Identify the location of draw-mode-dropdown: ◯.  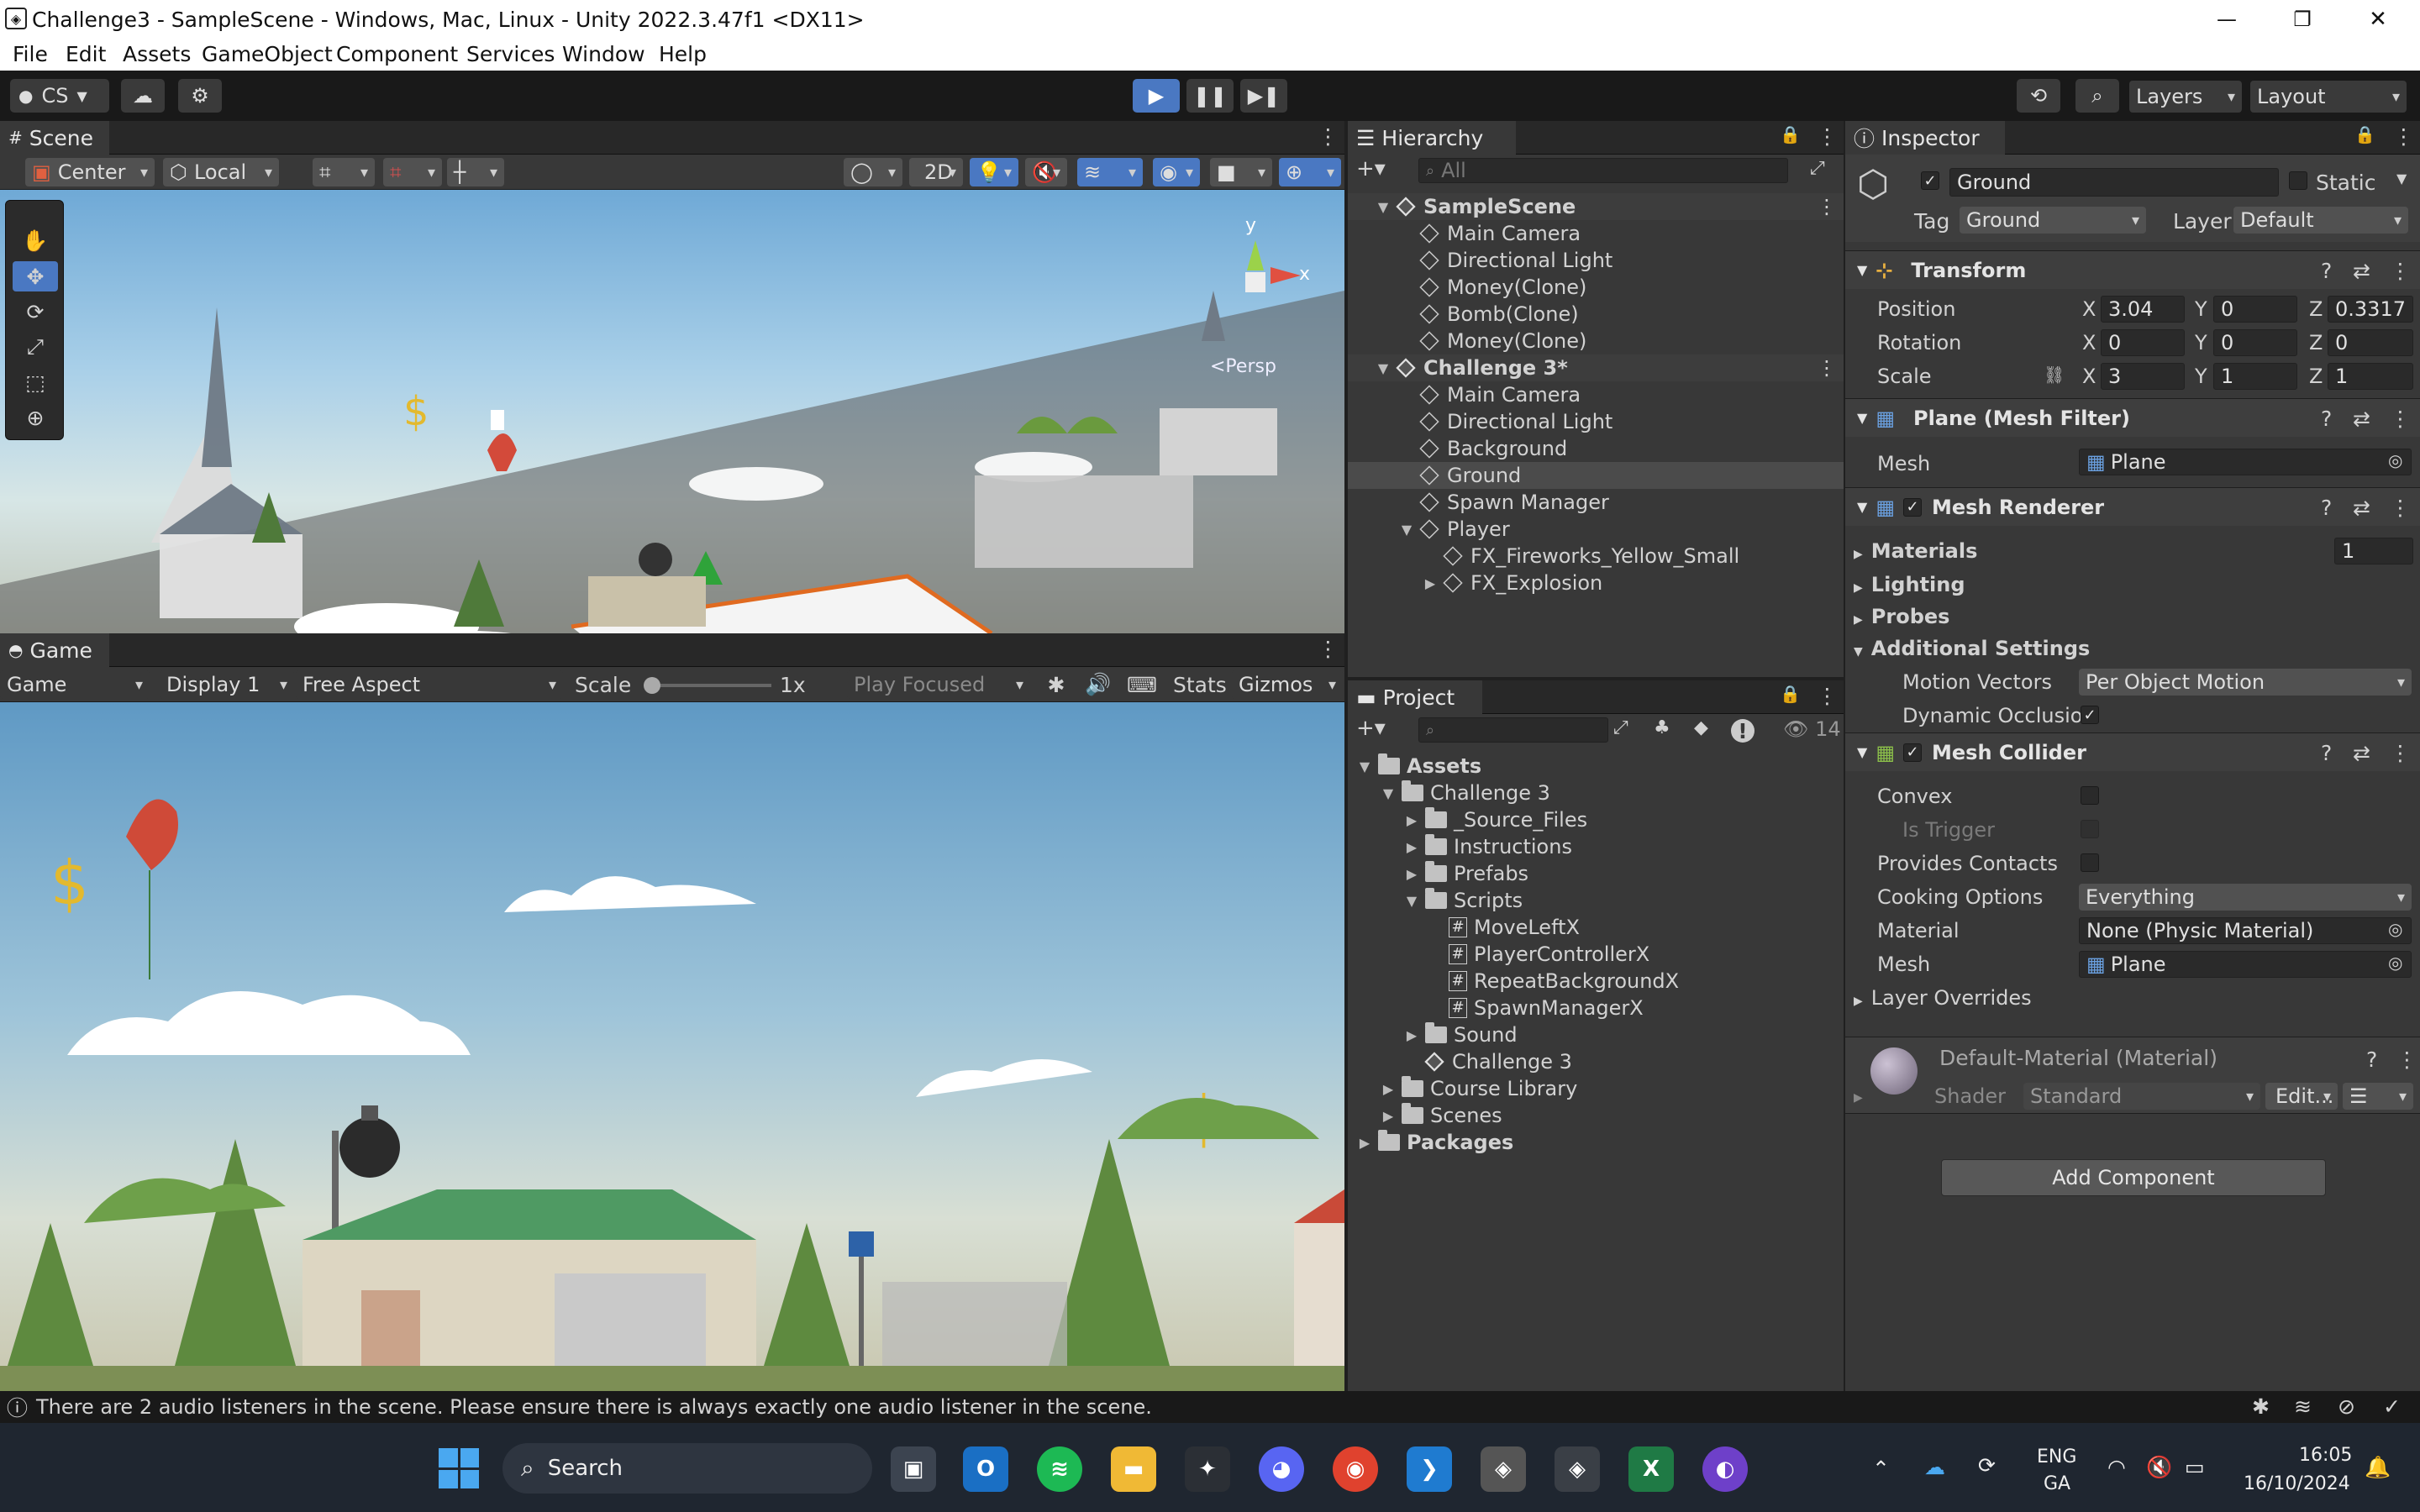
(873, 172).